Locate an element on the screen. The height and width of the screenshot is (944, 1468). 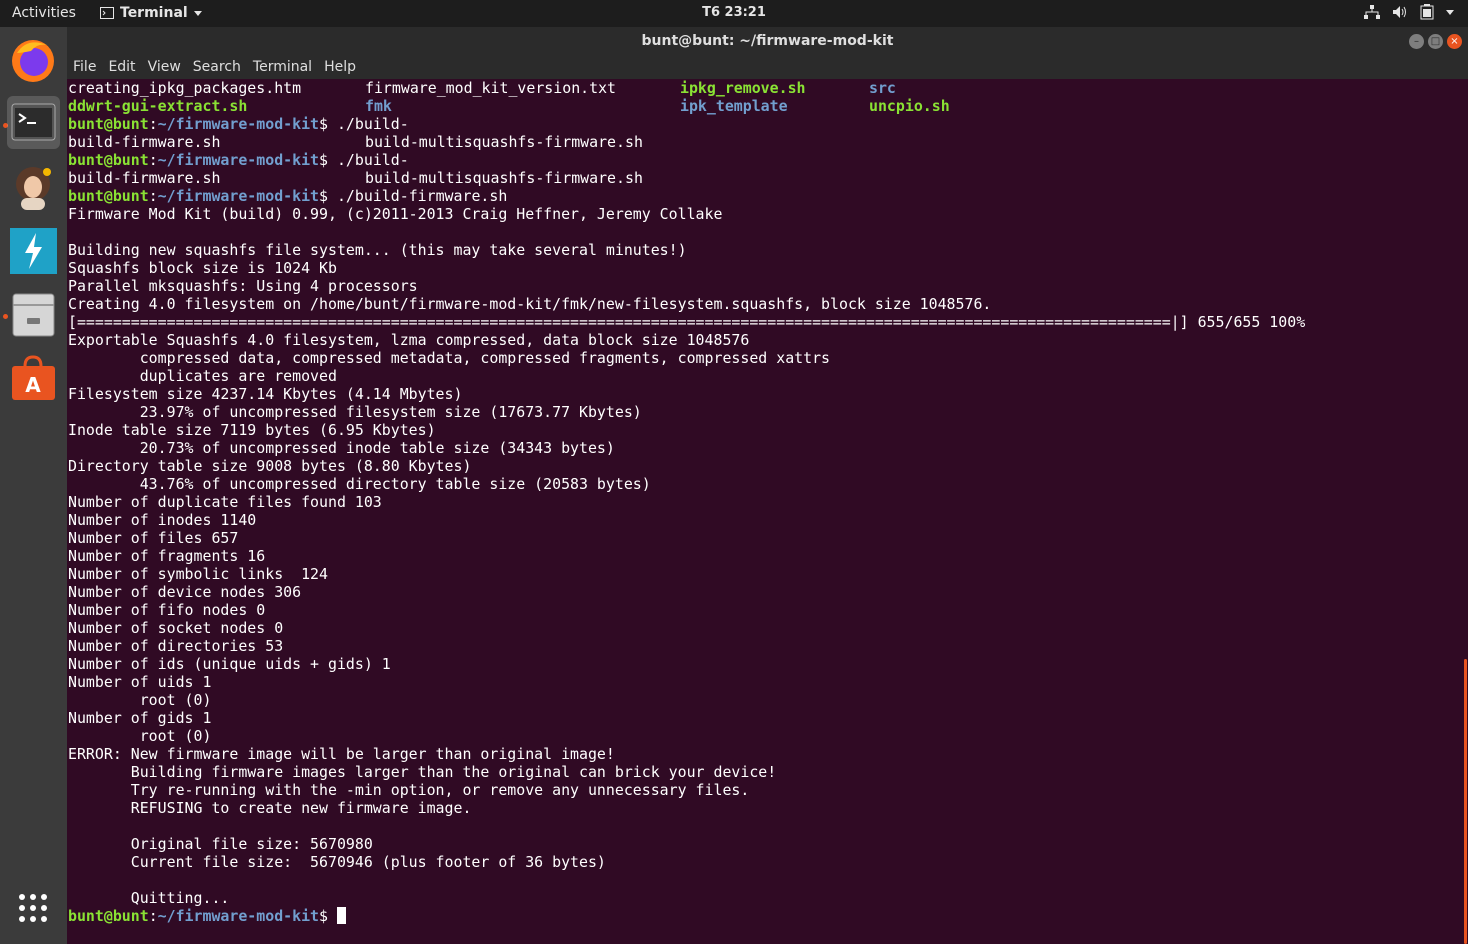
dock-item-files is located at coordinates (33, 314).